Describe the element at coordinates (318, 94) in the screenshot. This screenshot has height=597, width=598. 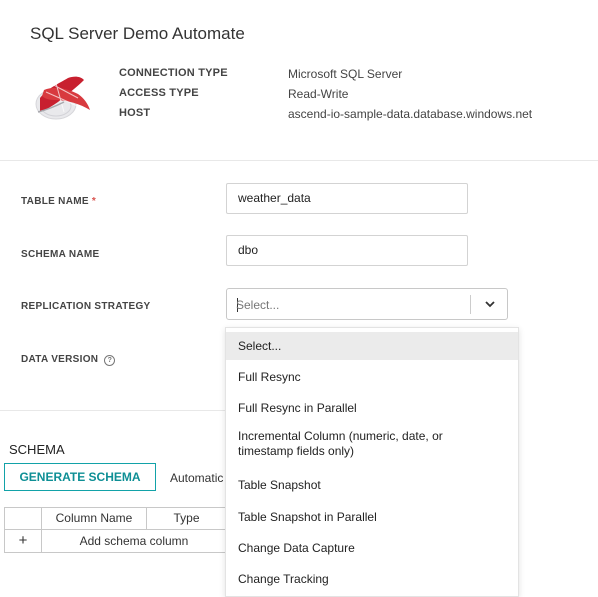
I see `access-type-value: Read-Write` at that location.